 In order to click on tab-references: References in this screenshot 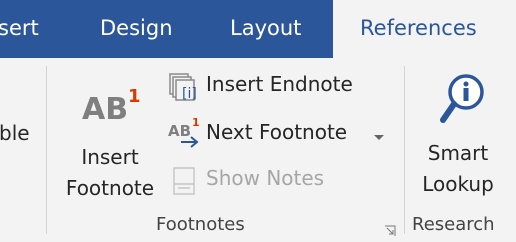, I will do `click(424, 29)`.